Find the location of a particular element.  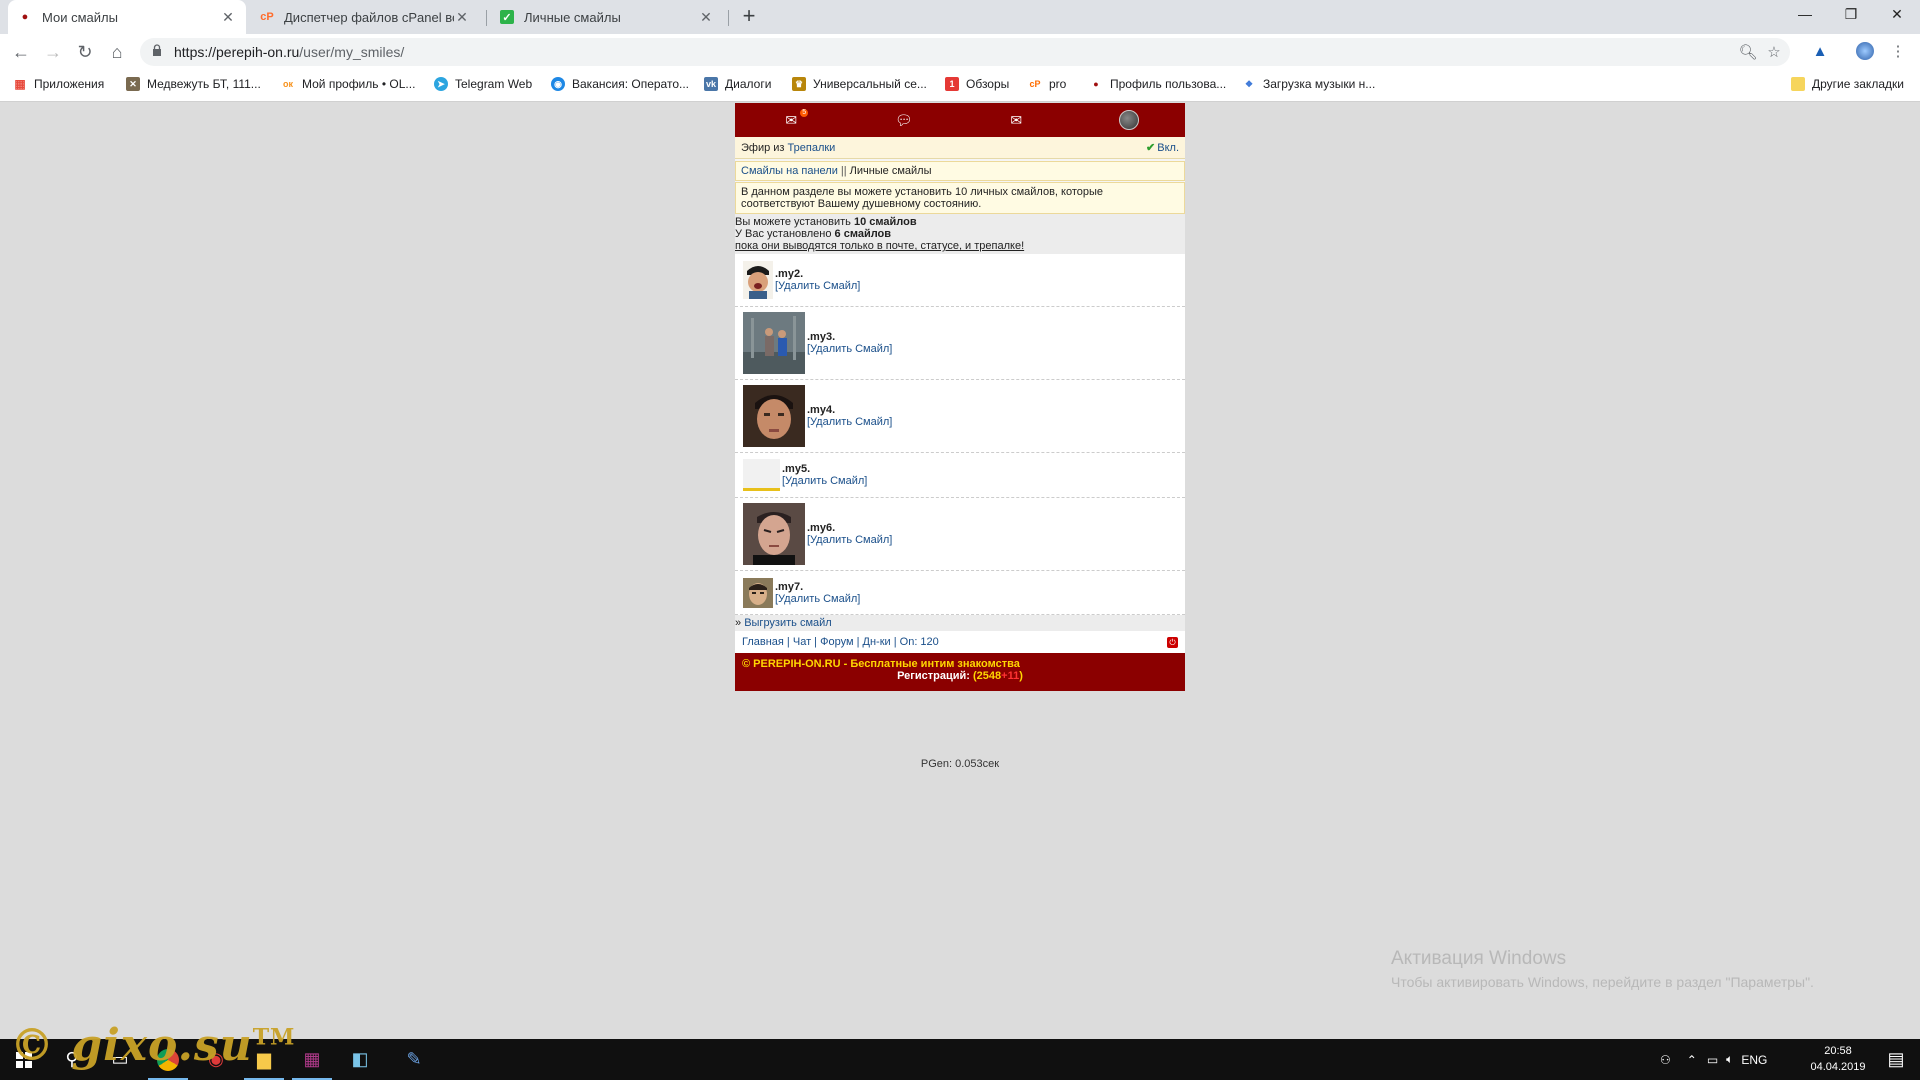

reload-button: ↻ is located at coordinates (85, 52).